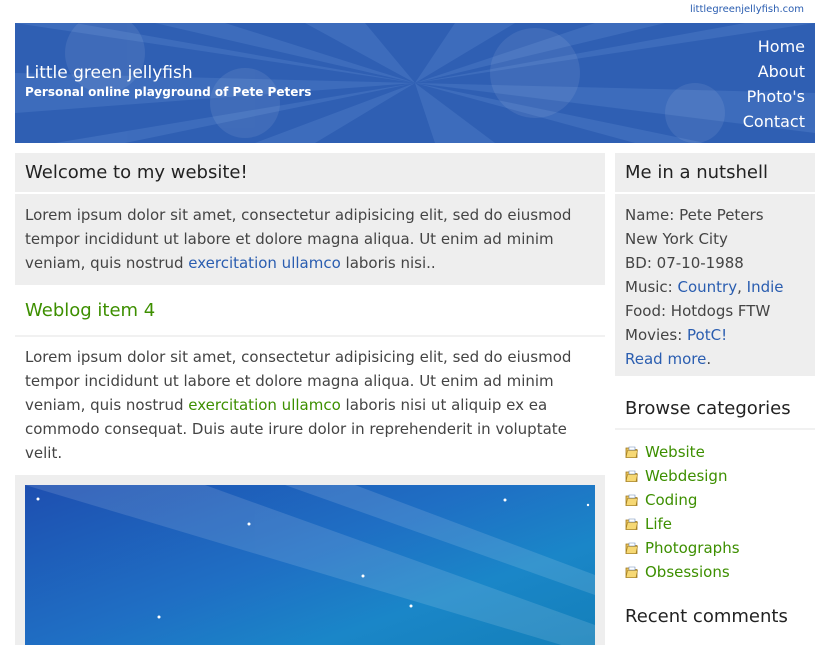 The height and width of the screenshot is (650, 830). I want to click on welcome-title: Welcome to my website!, so click(310, 173).